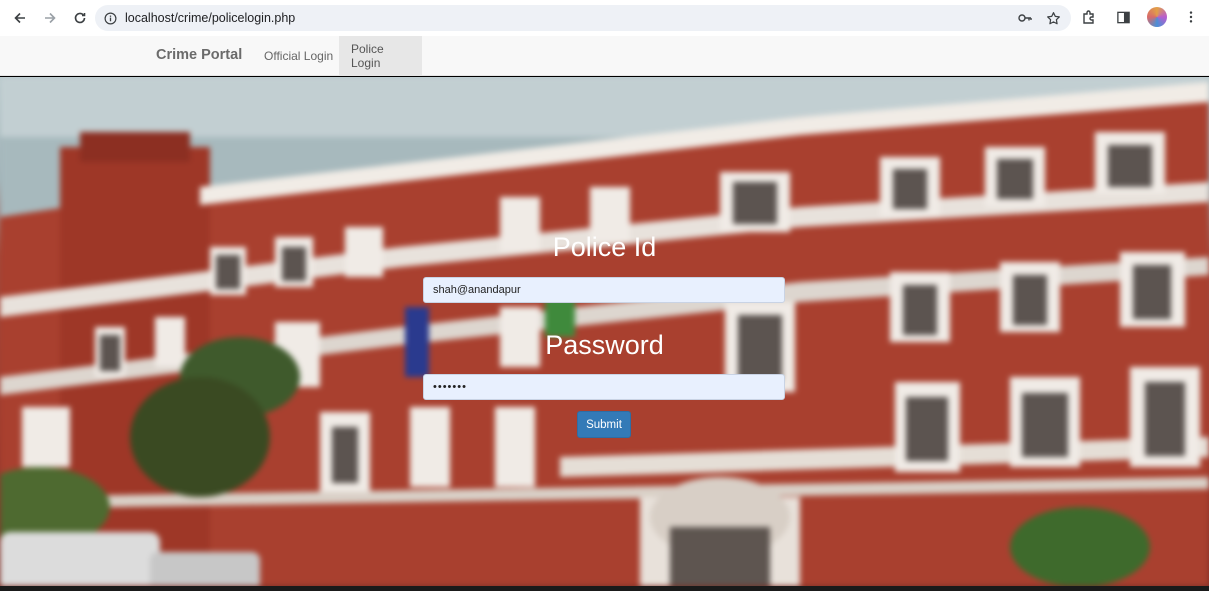  I want to click on reload-icon, so click(80, 18).